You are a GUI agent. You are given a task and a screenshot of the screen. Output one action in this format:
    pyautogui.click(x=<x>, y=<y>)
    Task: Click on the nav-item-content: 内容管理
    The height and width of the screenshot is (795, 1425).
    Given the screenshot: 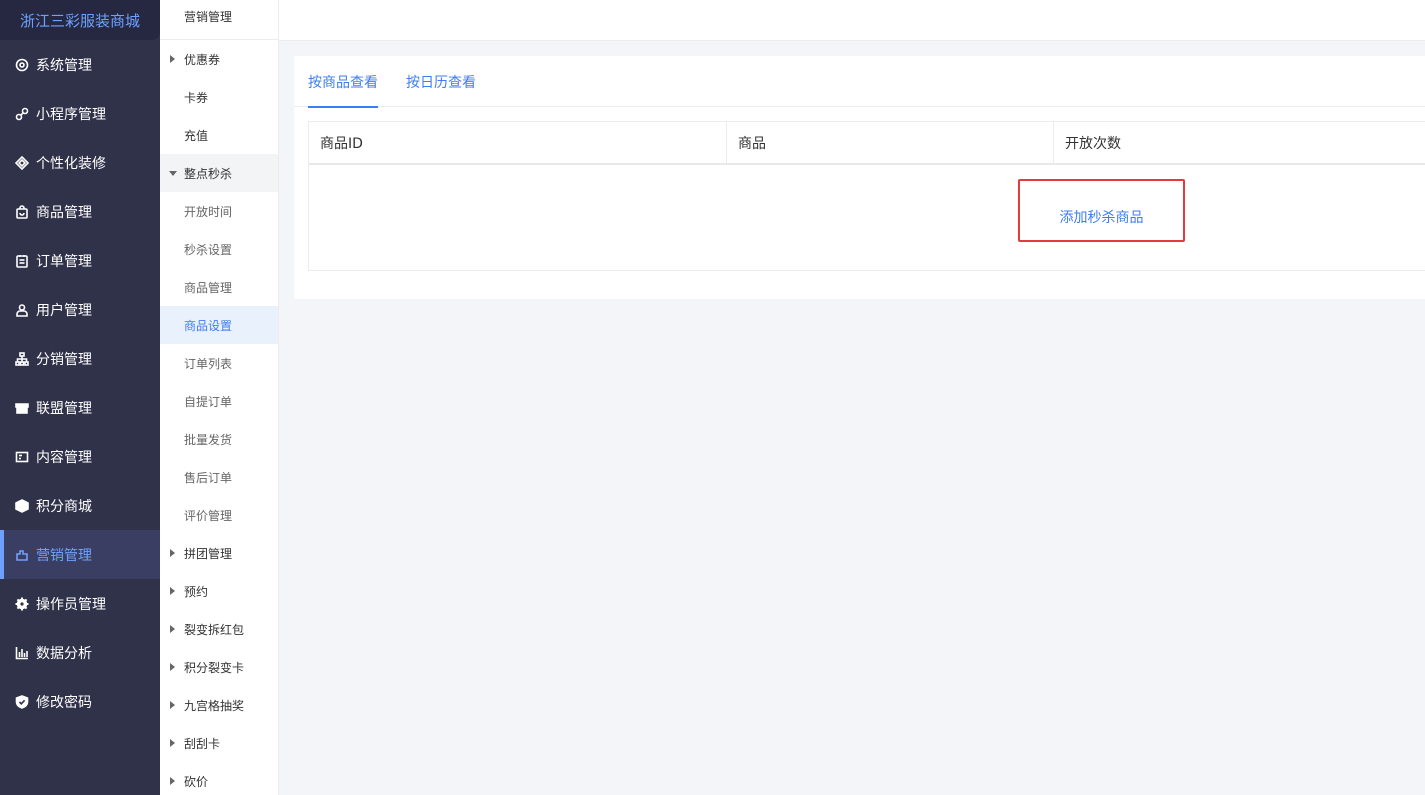 What is the action you would take?
    pyautogui.click(x=80, y=456)
    